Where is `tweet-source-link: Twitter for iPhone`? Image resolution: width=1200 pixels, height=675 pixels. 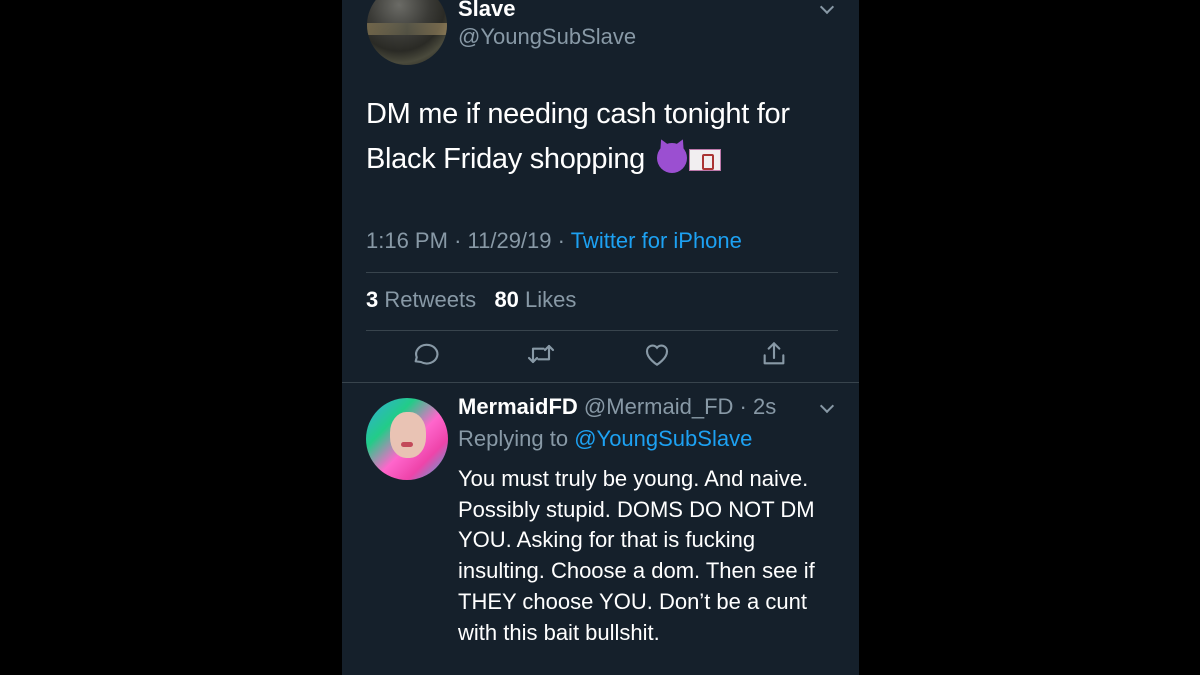 tweet-source-link: Twitter for iPhone is located at coordinates (656, 240).